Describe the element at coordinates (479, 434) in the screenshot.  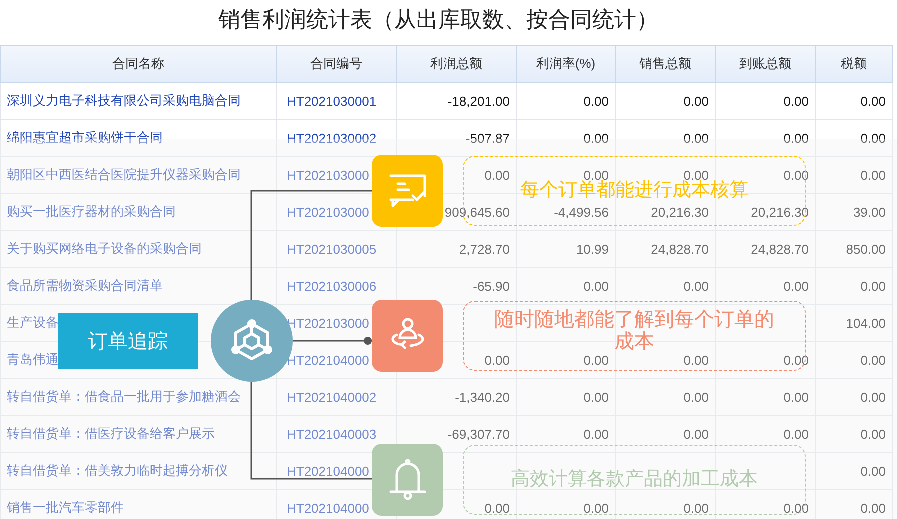
I see `table-cell: -69,307.70` at that location.